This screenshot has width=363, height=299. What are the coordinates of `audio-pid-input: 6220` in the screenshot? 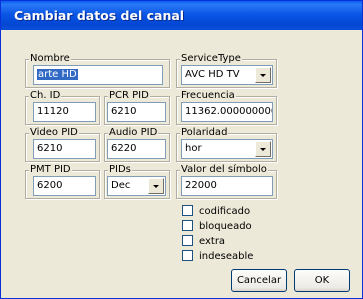 It's located at (136, 149).